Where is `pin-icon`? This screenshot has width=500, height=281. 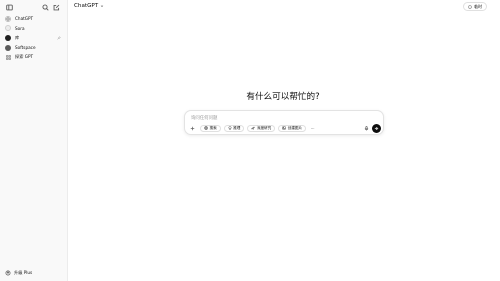
pin-icon is located at coordinates (59, 37).